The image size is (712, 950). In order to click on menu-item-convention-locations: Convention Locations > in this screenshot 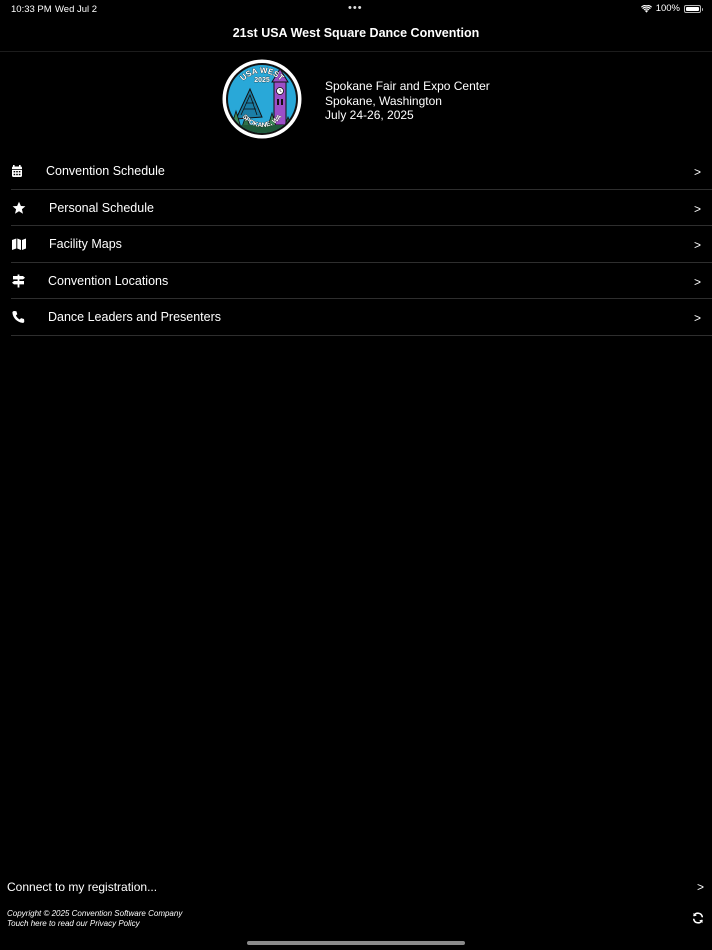, I will do `click(361, 281)`.